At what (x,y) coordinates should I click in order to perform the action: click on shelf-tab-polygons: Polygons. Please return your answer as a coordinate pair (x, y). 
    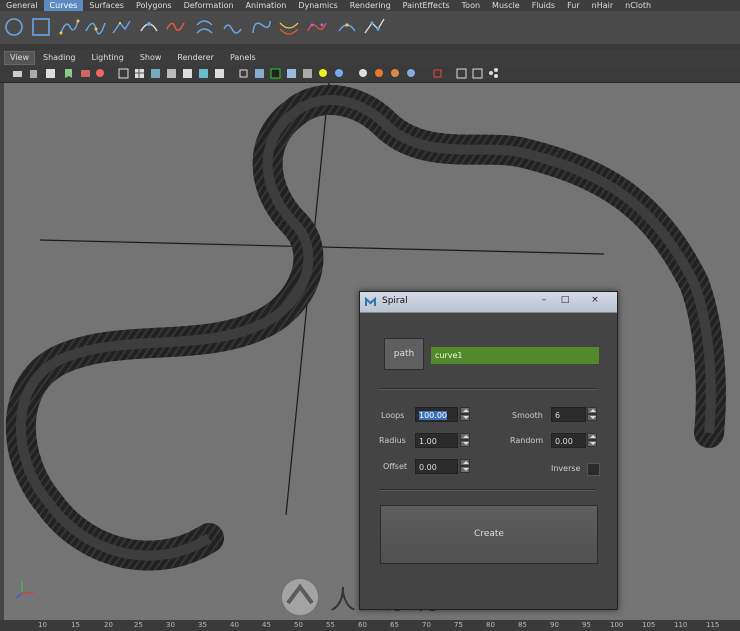
    Looking at the image, I should click on (154, 5).